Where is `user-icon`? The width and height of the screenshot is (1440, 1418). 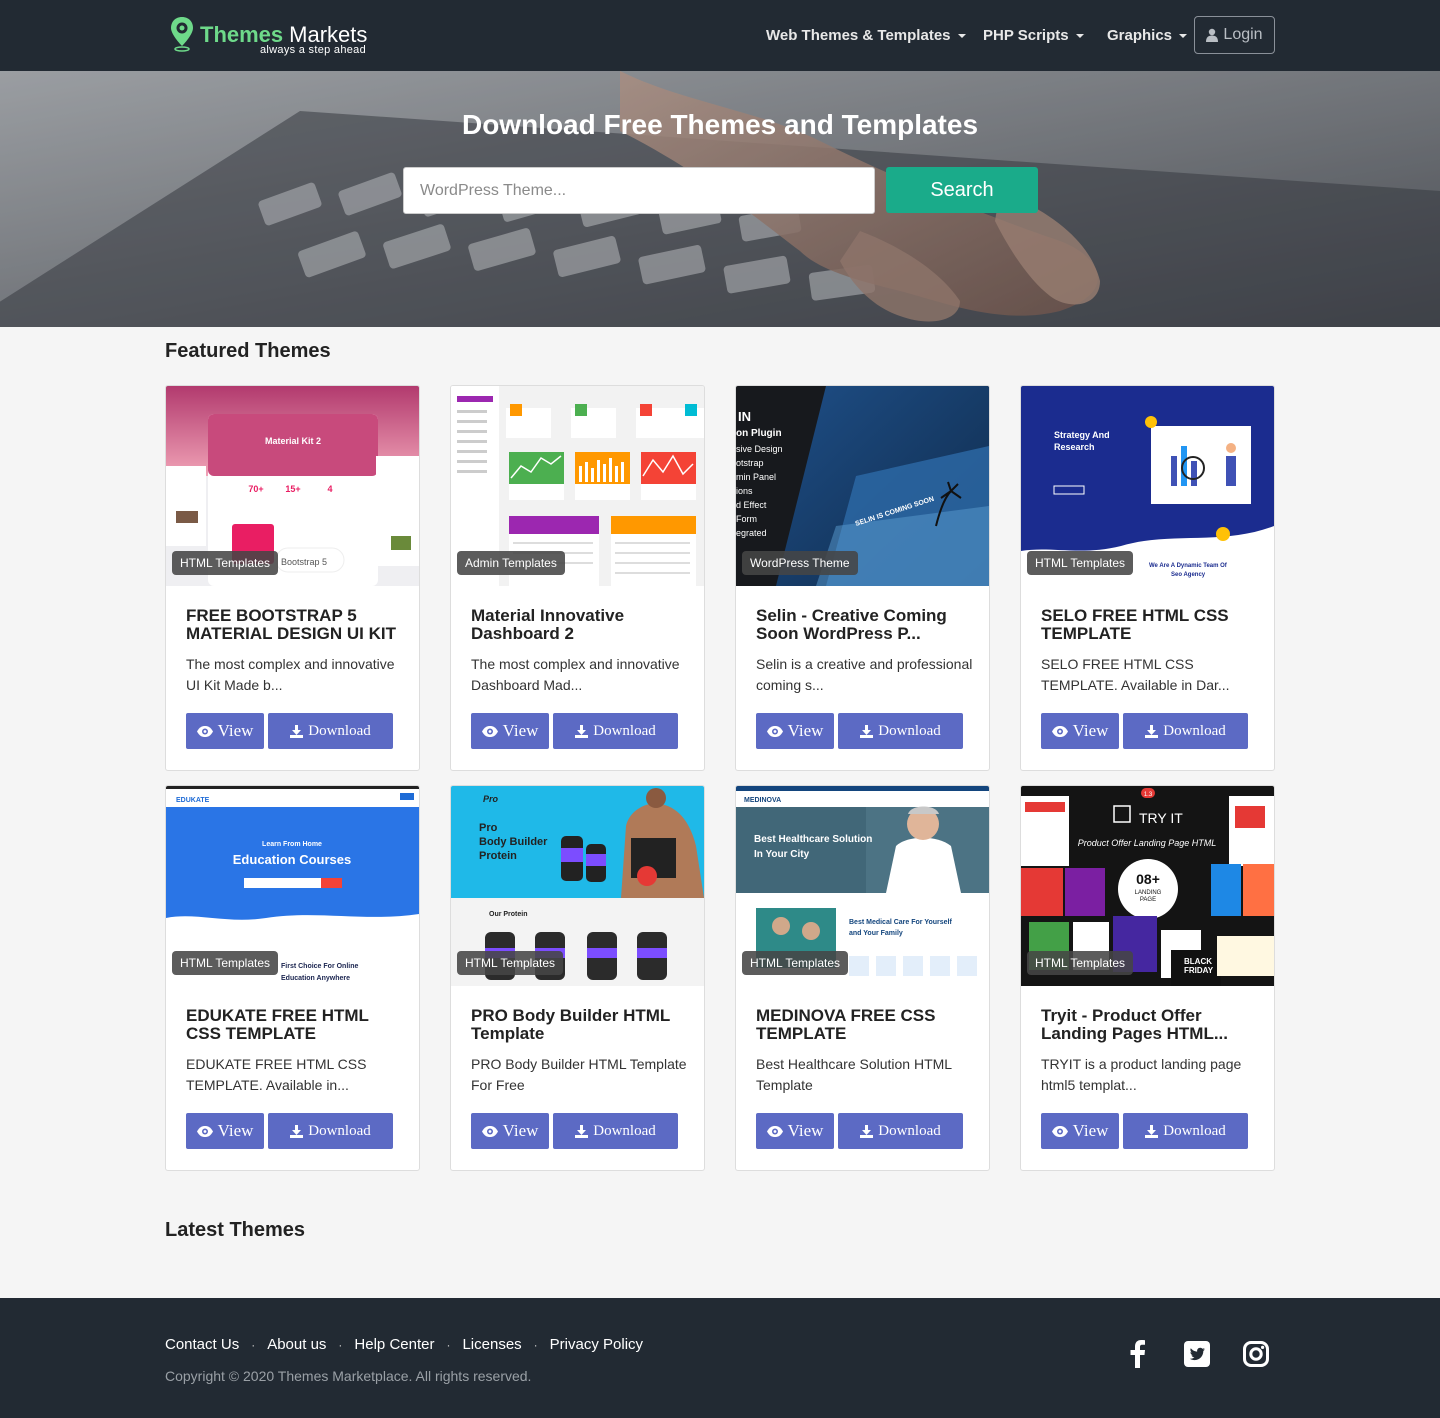 user-icon is located at coordinates (1212, 35).